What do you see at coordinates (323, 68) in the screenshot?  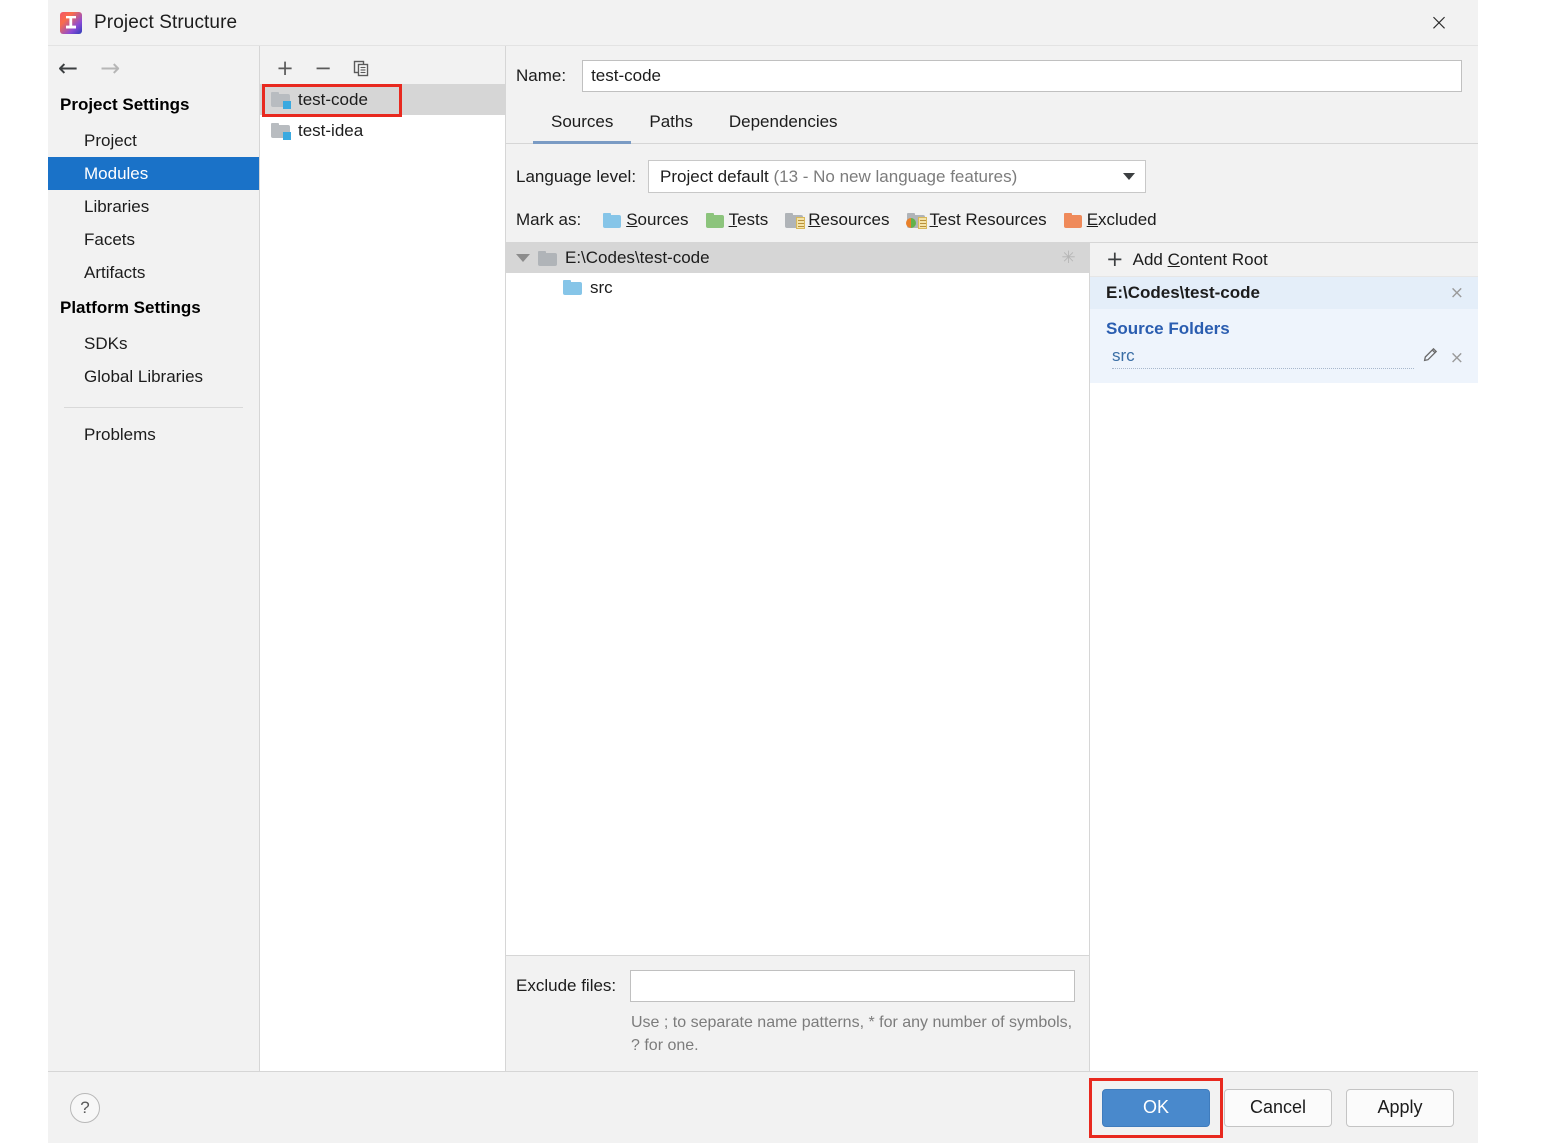 I see `remove-module-icon: −` at bounding box center [323, 68].